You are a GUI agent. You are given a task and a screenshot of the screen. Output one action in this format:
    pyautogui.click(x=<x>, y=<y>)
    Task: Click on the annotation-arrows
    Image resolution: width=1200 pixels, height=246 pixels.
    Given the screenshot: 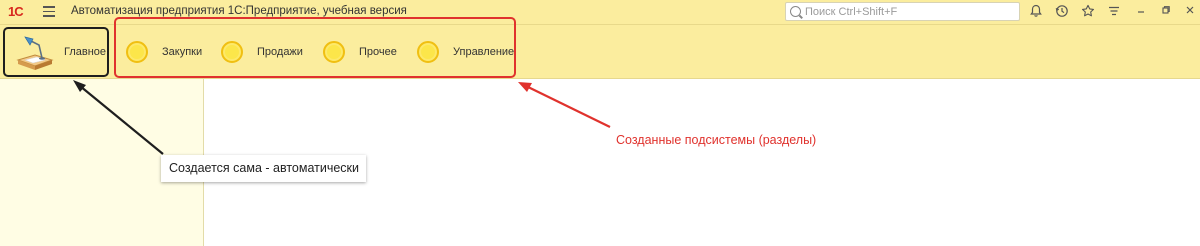 What is the action you would take?
    pyautogui.click(x=342, y=117)
    